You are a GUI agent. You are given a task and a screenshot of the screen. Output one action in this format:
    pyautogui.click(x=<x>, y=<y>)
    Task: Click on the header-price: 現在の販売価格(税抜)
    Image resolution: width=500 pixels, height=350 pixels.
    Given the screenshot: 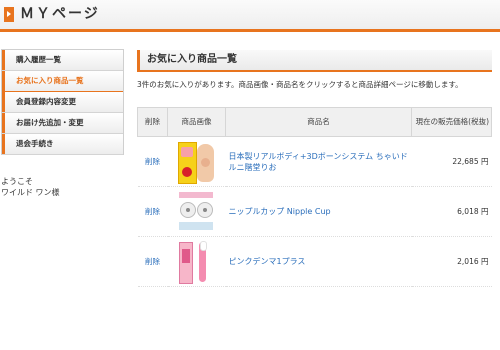 What is the action you would take?
    pyautogui.click(x=451, y=122)
    